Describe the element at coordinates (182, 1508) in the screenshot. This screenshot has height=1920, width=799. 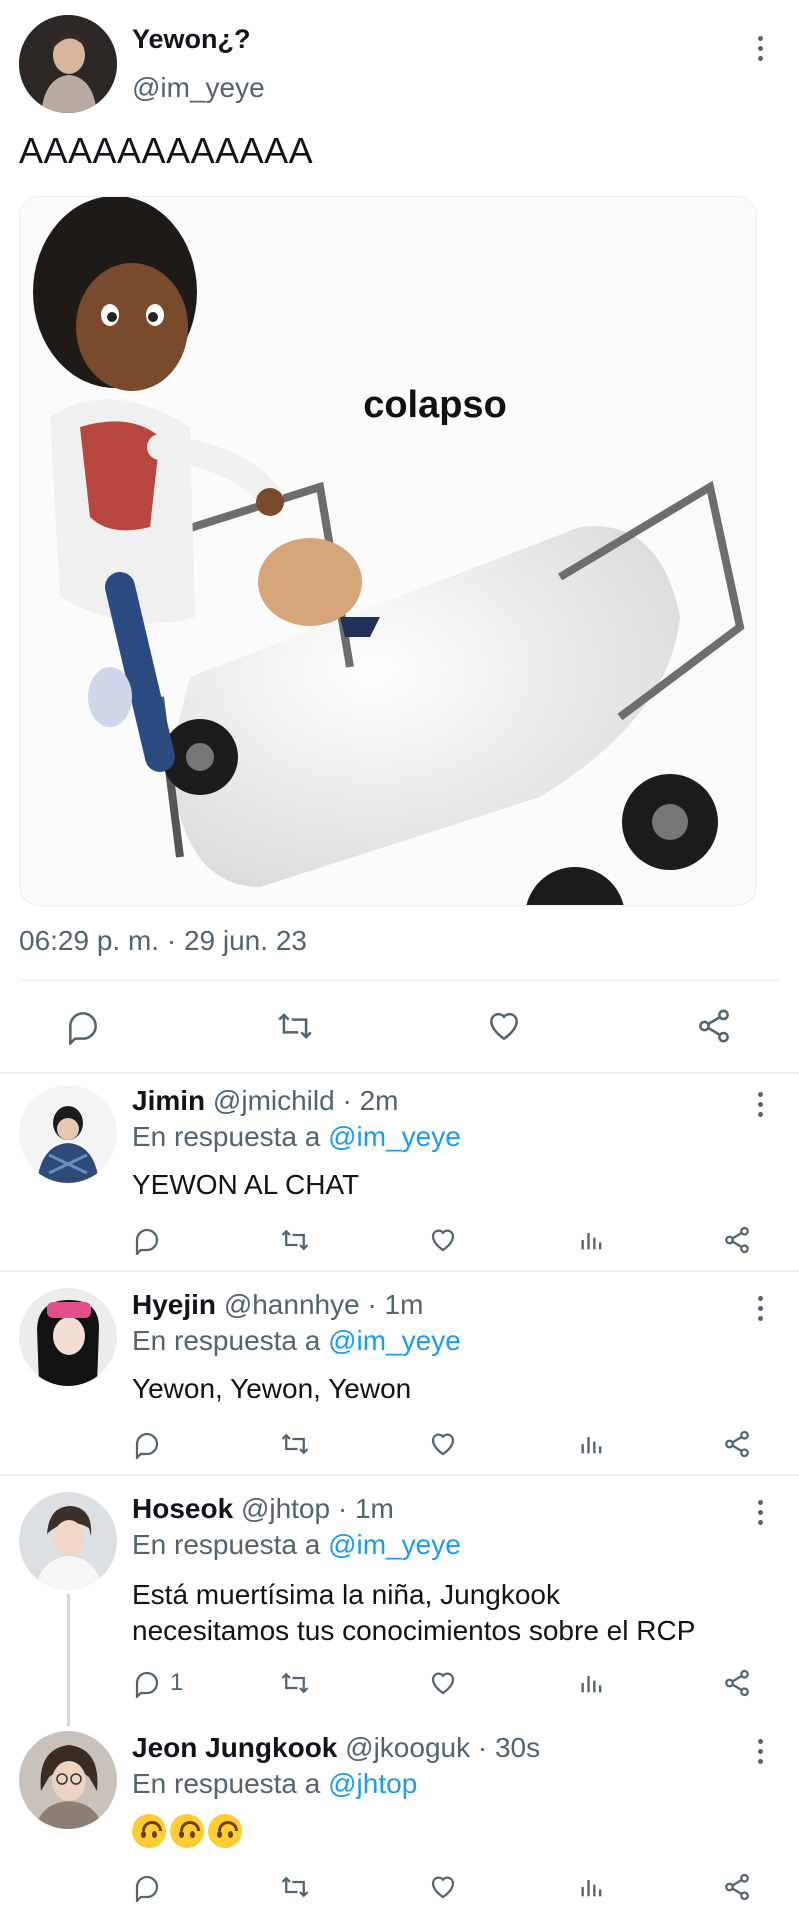
I see `display-name: Hoseok` at that location.